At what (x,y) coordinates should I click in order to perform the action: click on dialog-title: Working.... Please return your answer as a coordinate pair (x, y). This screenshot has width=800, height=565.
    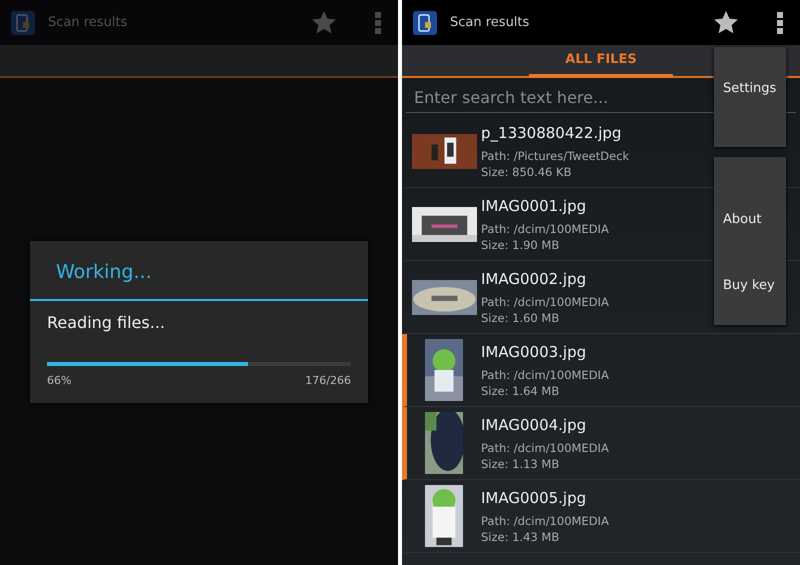
    Looking at the image, I should click on (199, 270).